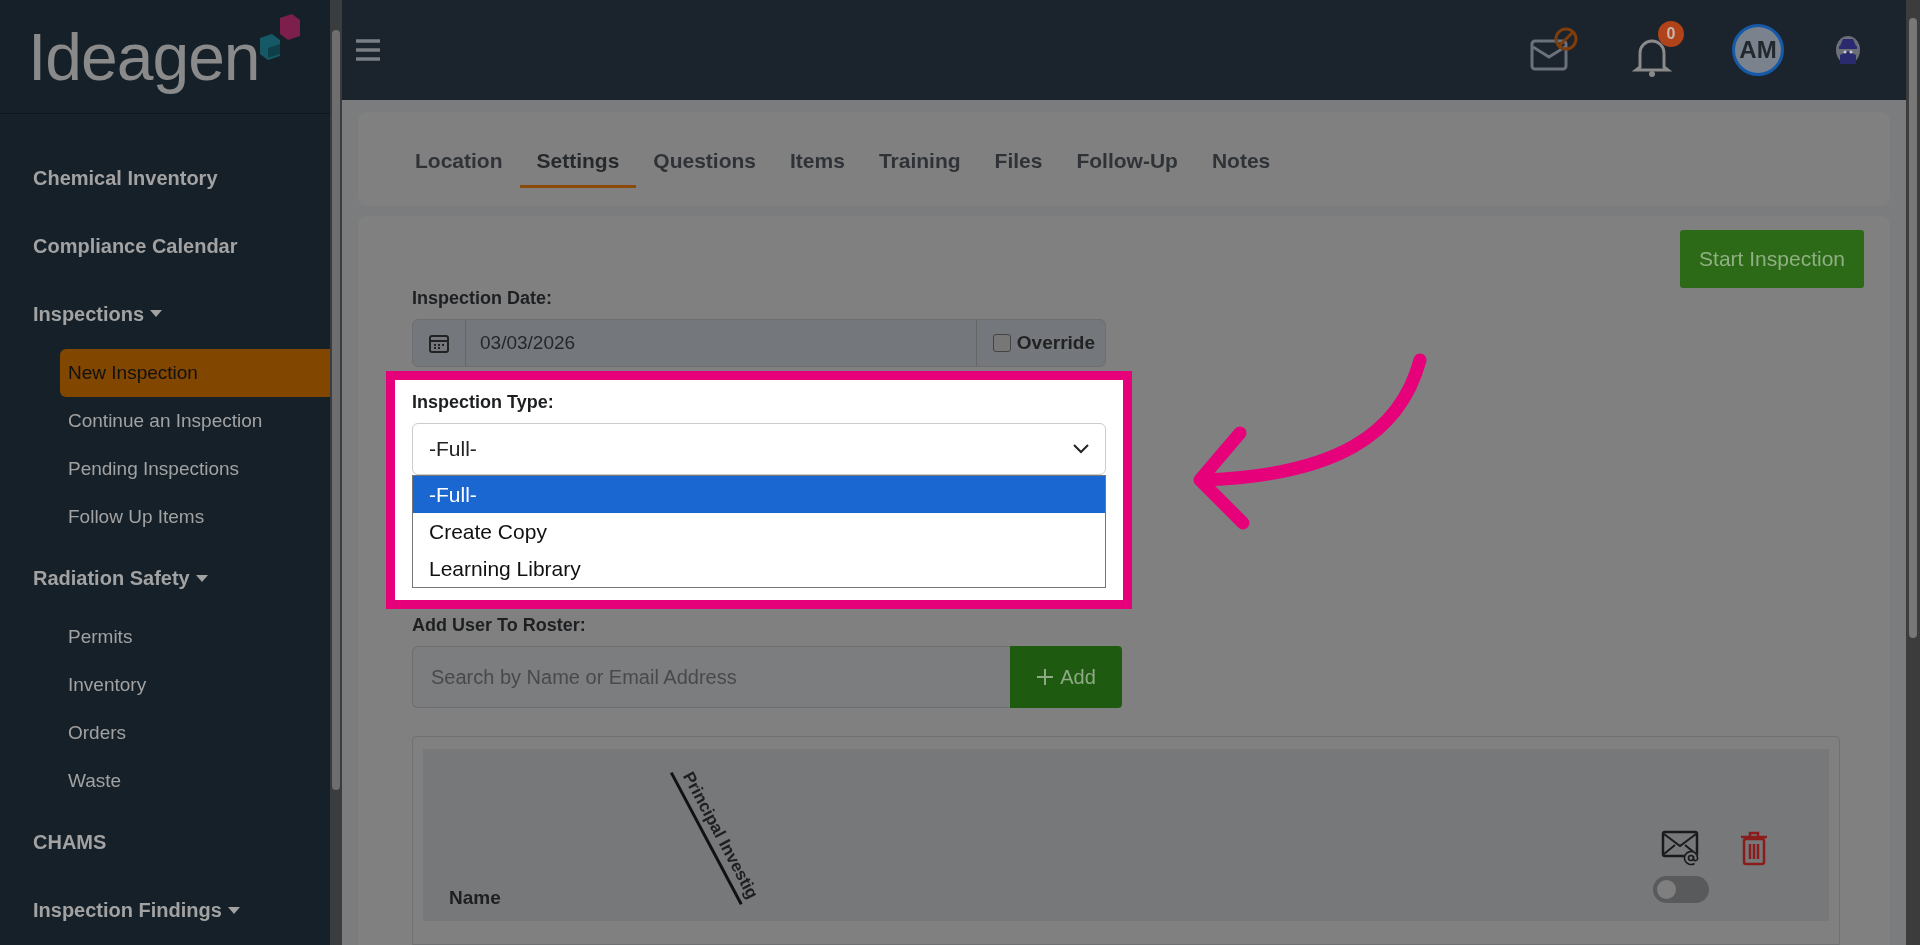 The width and height of the screenshot is (1920, 945). Describe the element at coordinates (1681, 848) in the screenshot. I see `email-at-icon` at that location.